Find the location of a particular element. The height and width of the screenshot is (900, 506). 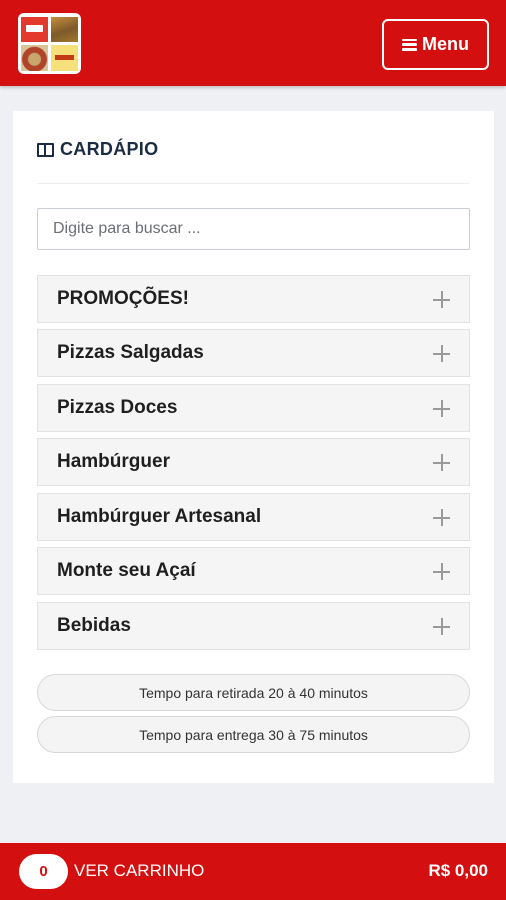

category-hamburguer-artesanal: Hambúrguer Artesanal is located at coordinates (253, 517).